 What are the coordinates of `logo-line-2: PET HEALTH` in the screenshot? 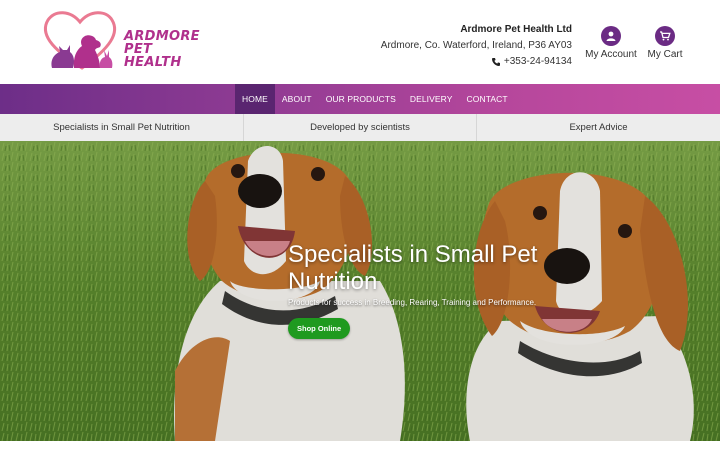 It's located at (153, 56).